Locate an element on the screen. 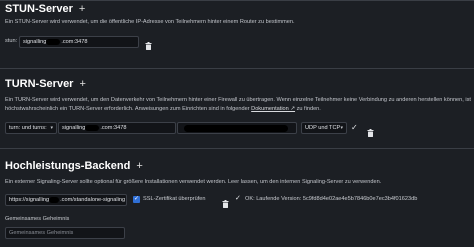 The image size is (474, 247). stun-field-label: stun: is located at coordinates (11, 41).